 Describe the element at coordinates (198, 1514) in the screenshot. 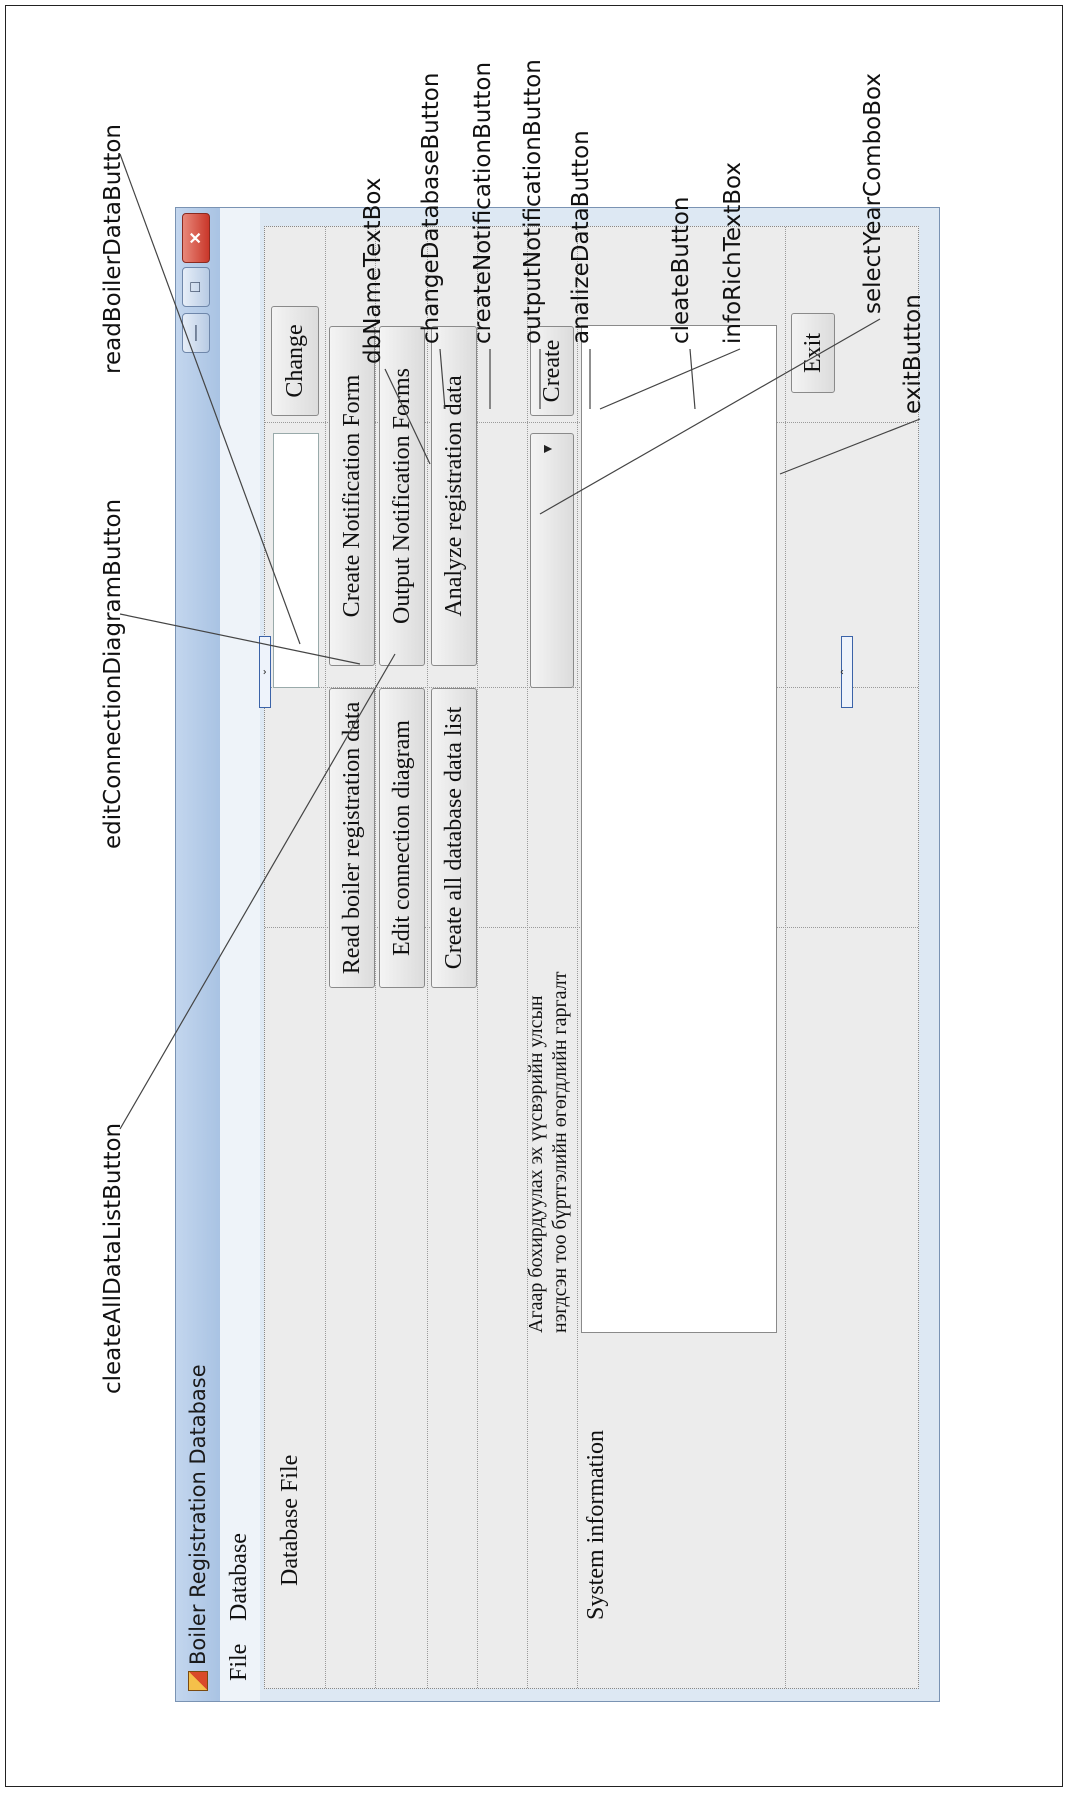

I see `window-title: Boiler Registration Database` at that location.